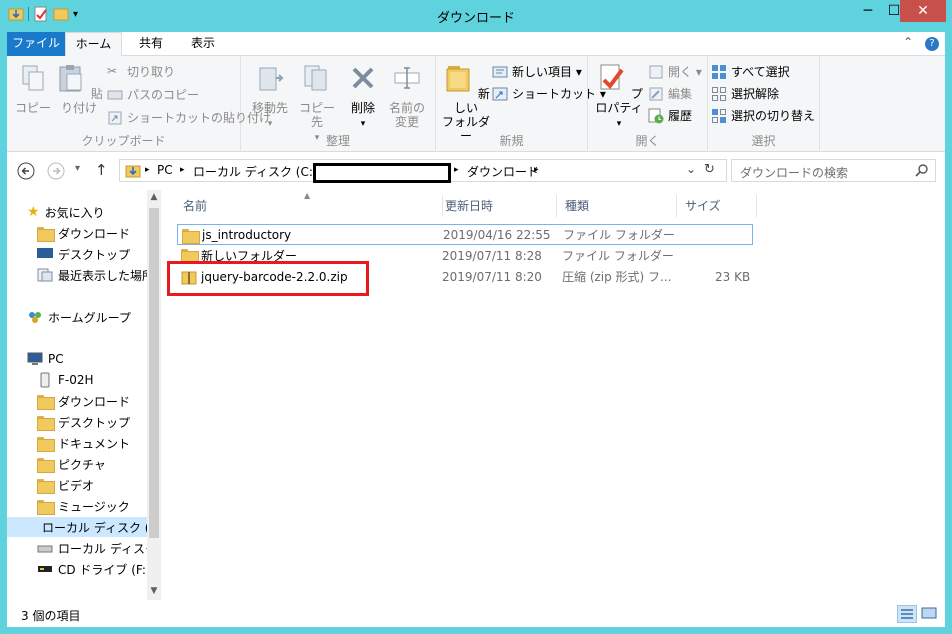 This screenshot has height=634, width=952. I want to click on scroll-thumb, so click(154, 373).